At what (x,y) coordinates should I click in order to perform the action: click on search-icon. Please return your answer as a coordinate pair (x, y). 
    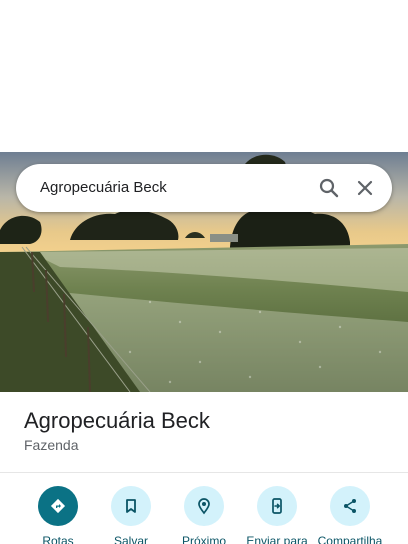
    Looking at the image, I should click on (329, 188).